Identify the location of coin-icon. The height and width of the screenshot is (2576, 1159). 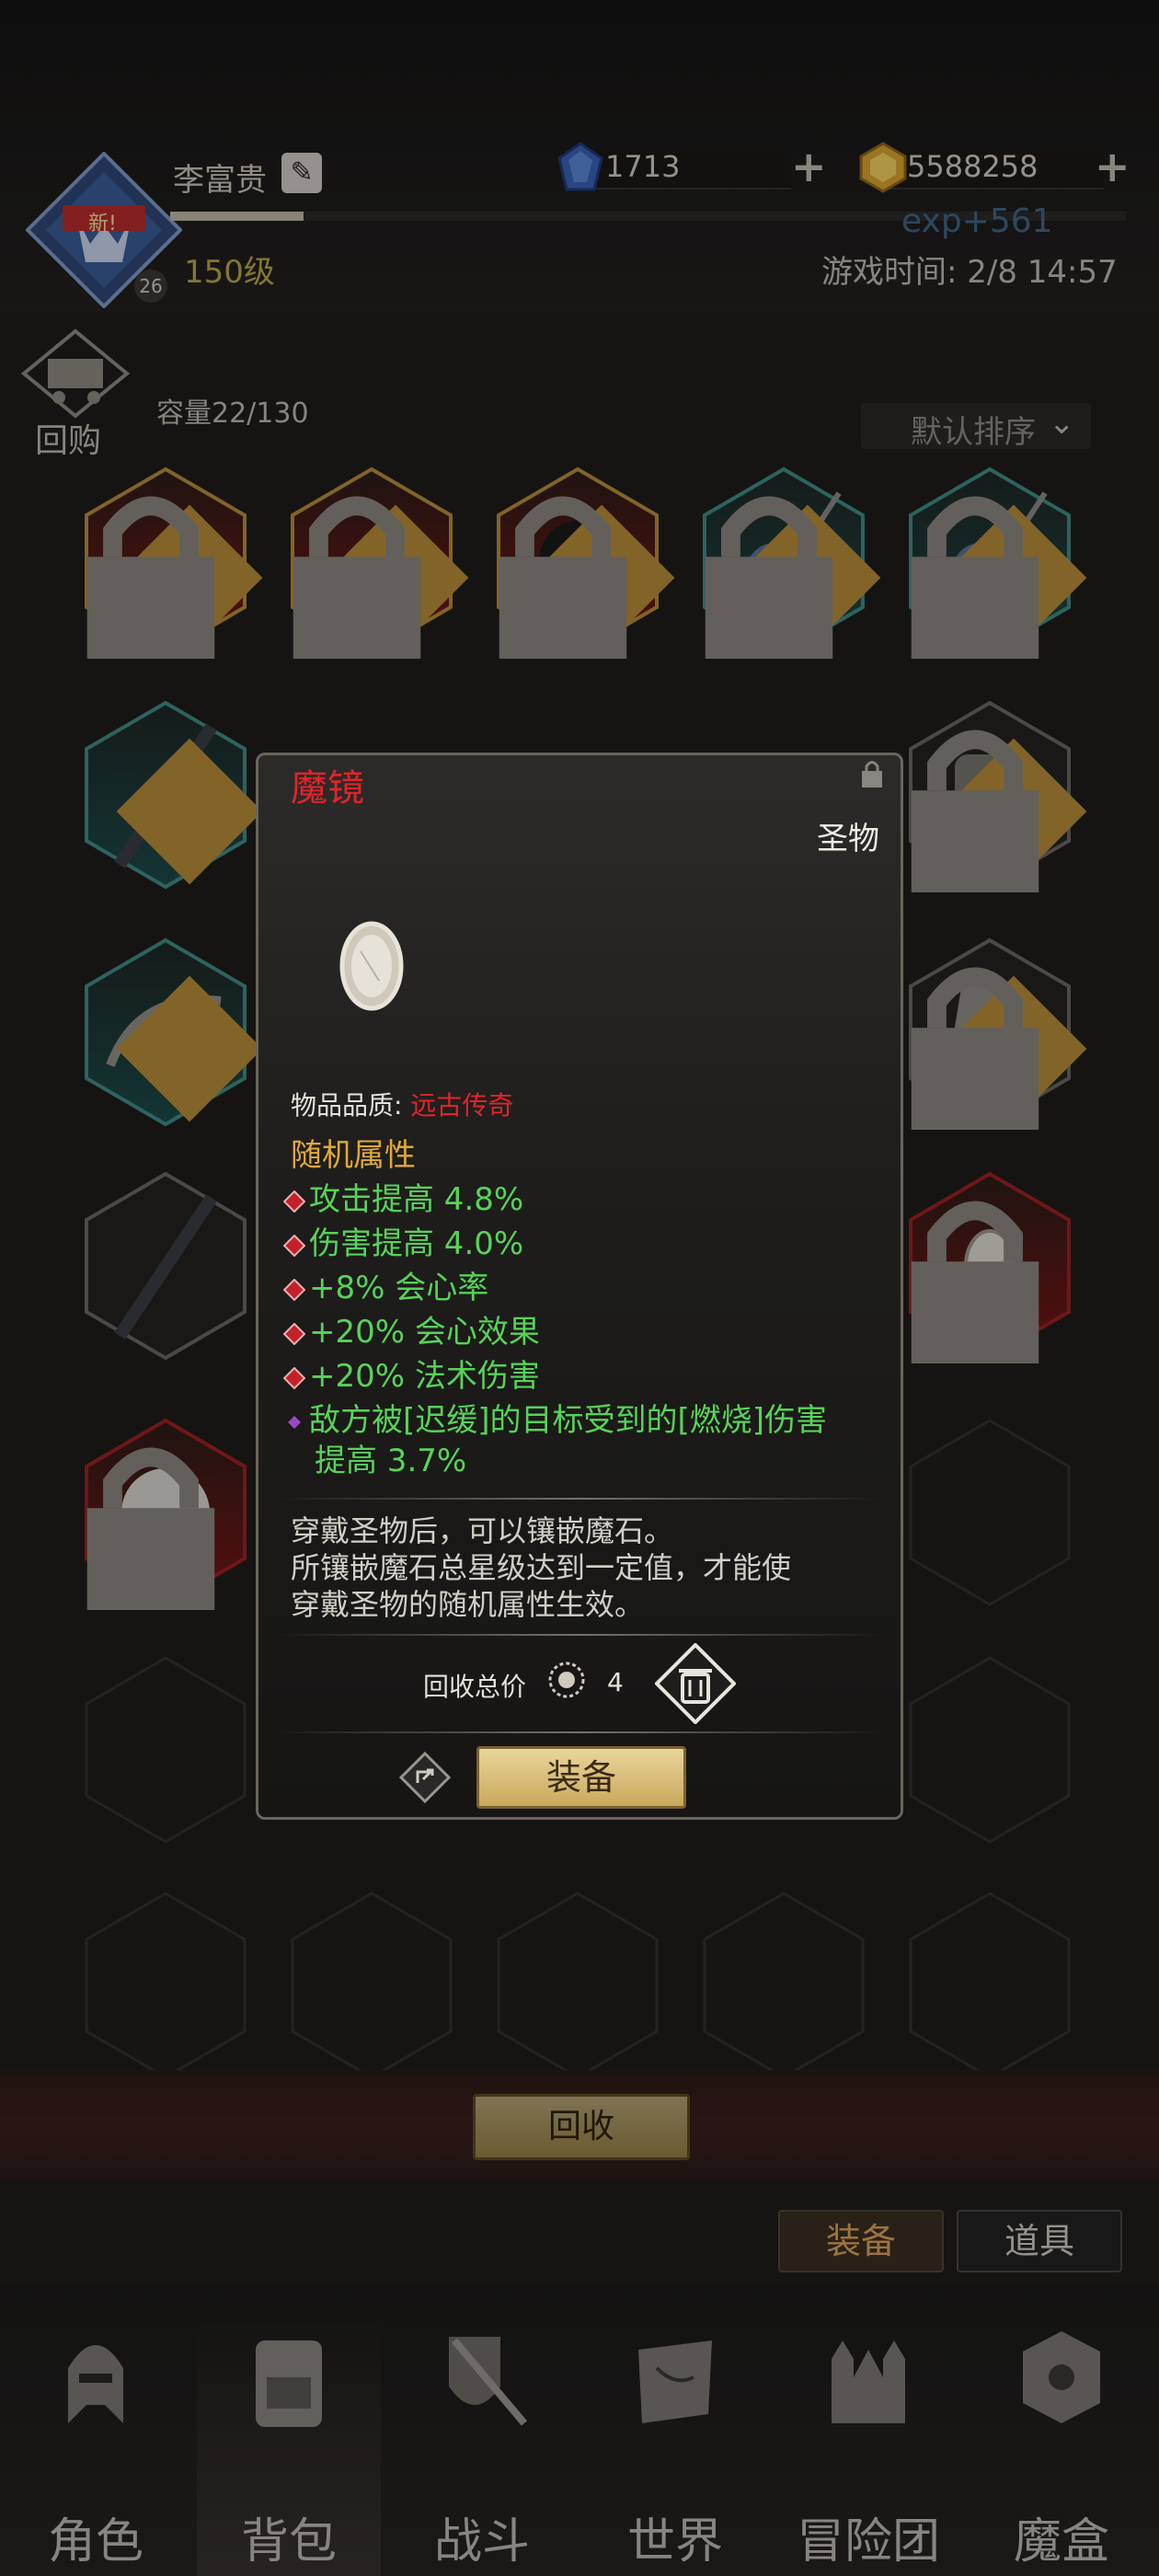
(566, 1680).